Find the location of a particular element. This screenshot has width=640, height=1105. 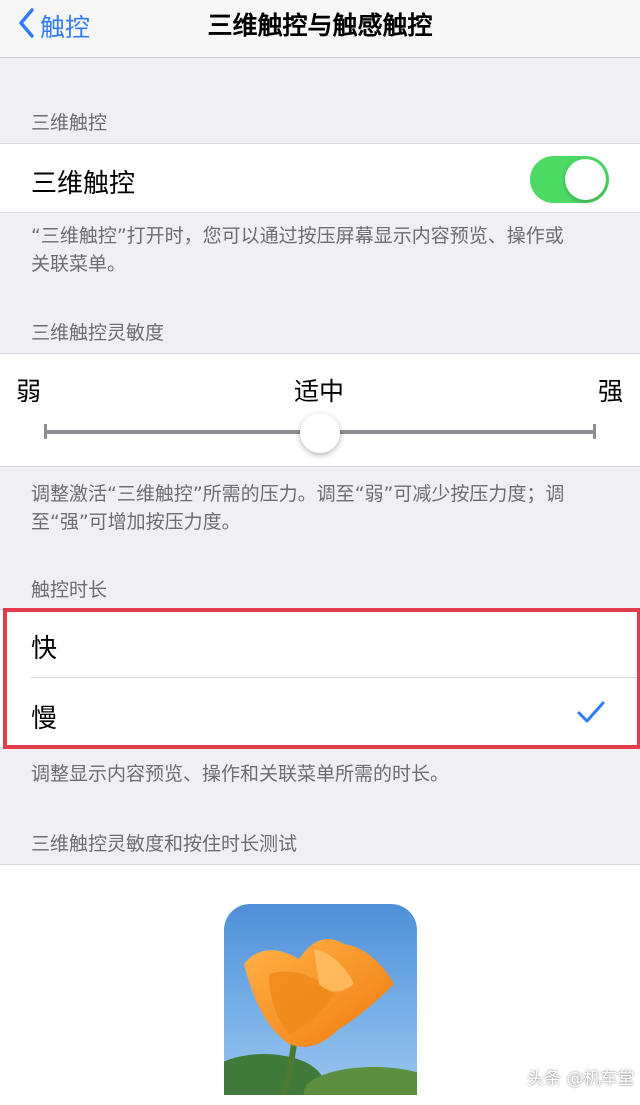

page-title: 三维触控与触感触控 is located at coordinates (320, 25).